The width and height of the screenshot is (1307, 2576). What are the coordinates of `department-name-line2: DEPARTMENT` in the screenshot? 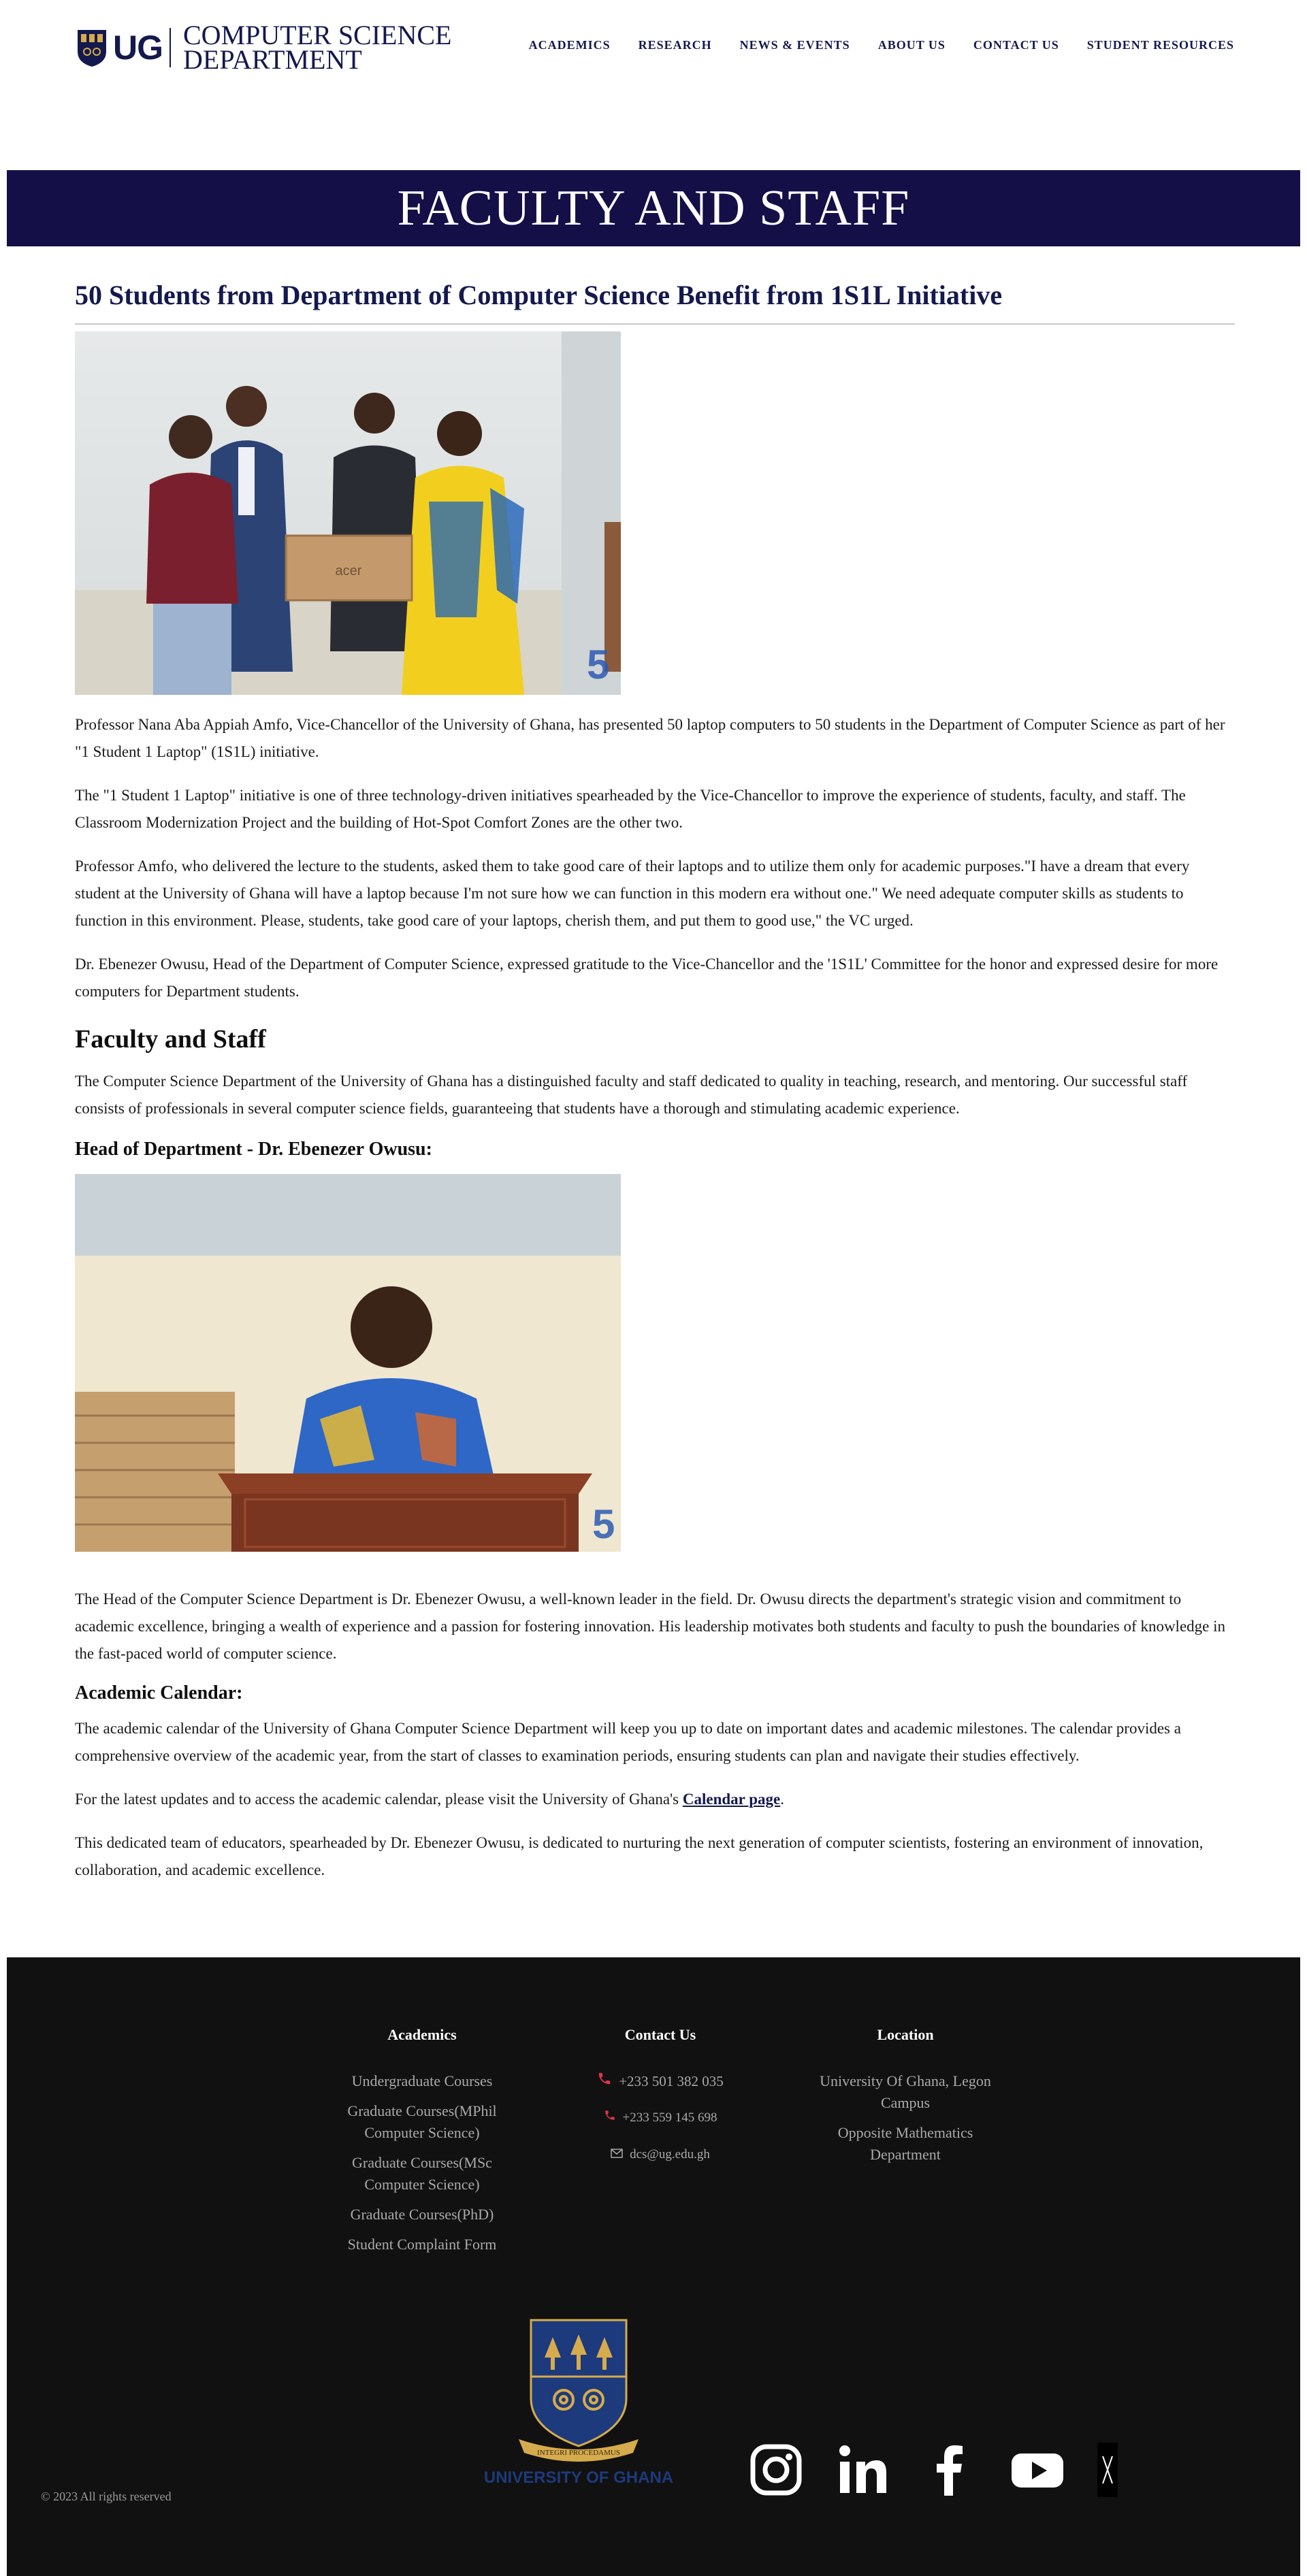 It's located at (273, 59).